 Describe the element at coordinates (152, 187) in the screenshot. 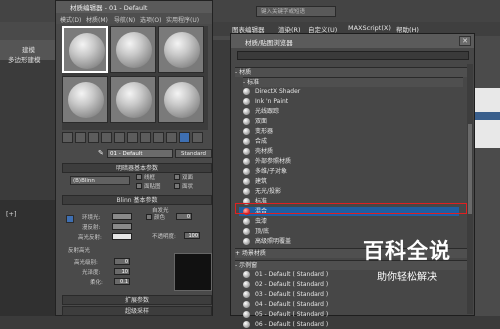

I see `face-map-label: 面贴图` at that location.